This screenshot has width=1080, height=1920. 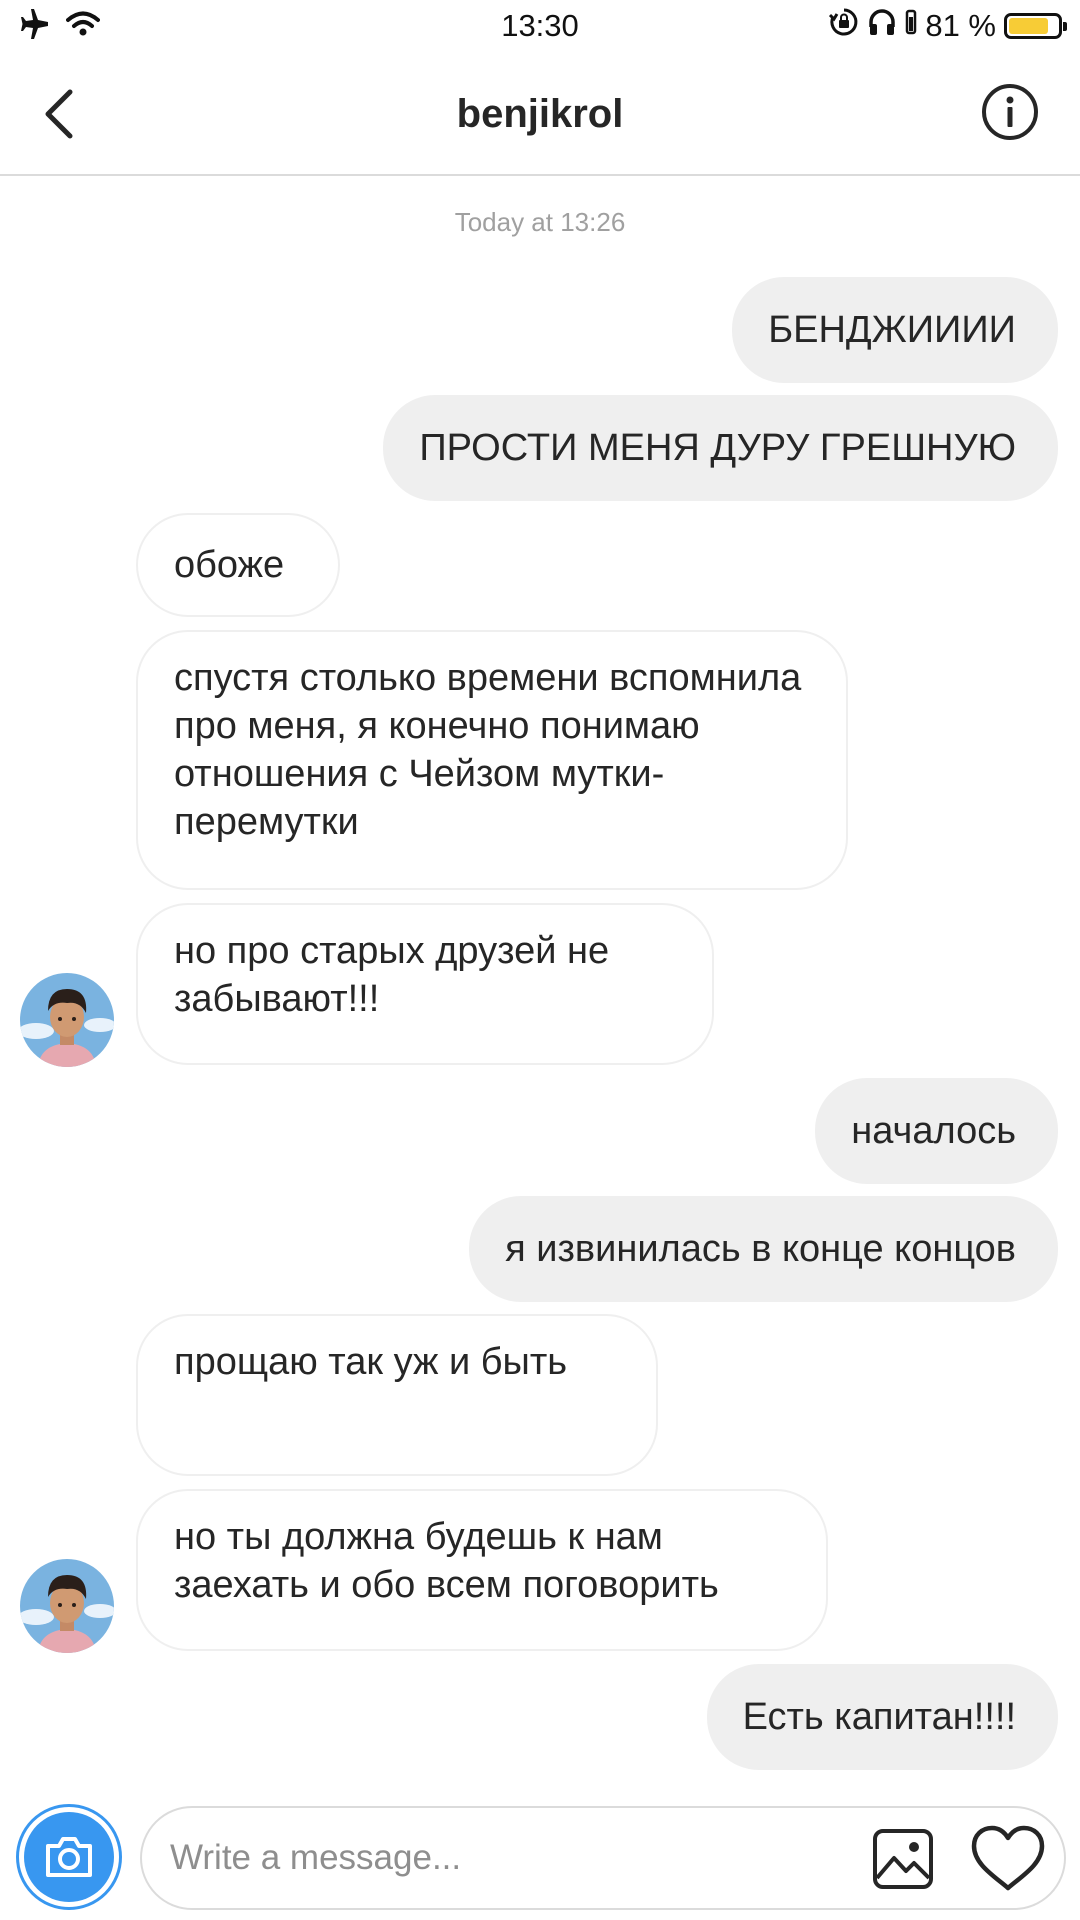 I want to click on message-outgoing: ПРОСТИ МЕНЯ ДУРУ ГРЕШНУЮ, so click(x=720, y=448).